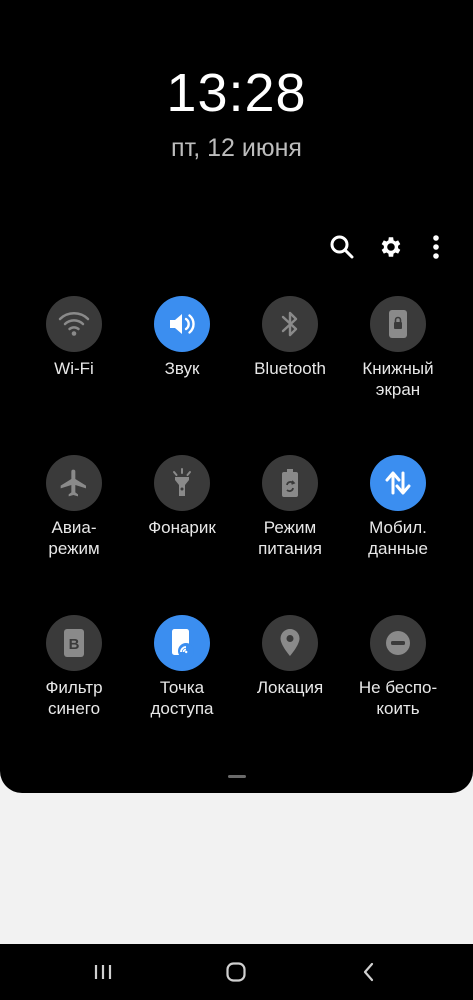 The height and width of the screenshot is (1000, 473). What do you see at coordinates (436, 247) in the screenshot?
I see `more-vert-icon` at bounding box center [436, 247].